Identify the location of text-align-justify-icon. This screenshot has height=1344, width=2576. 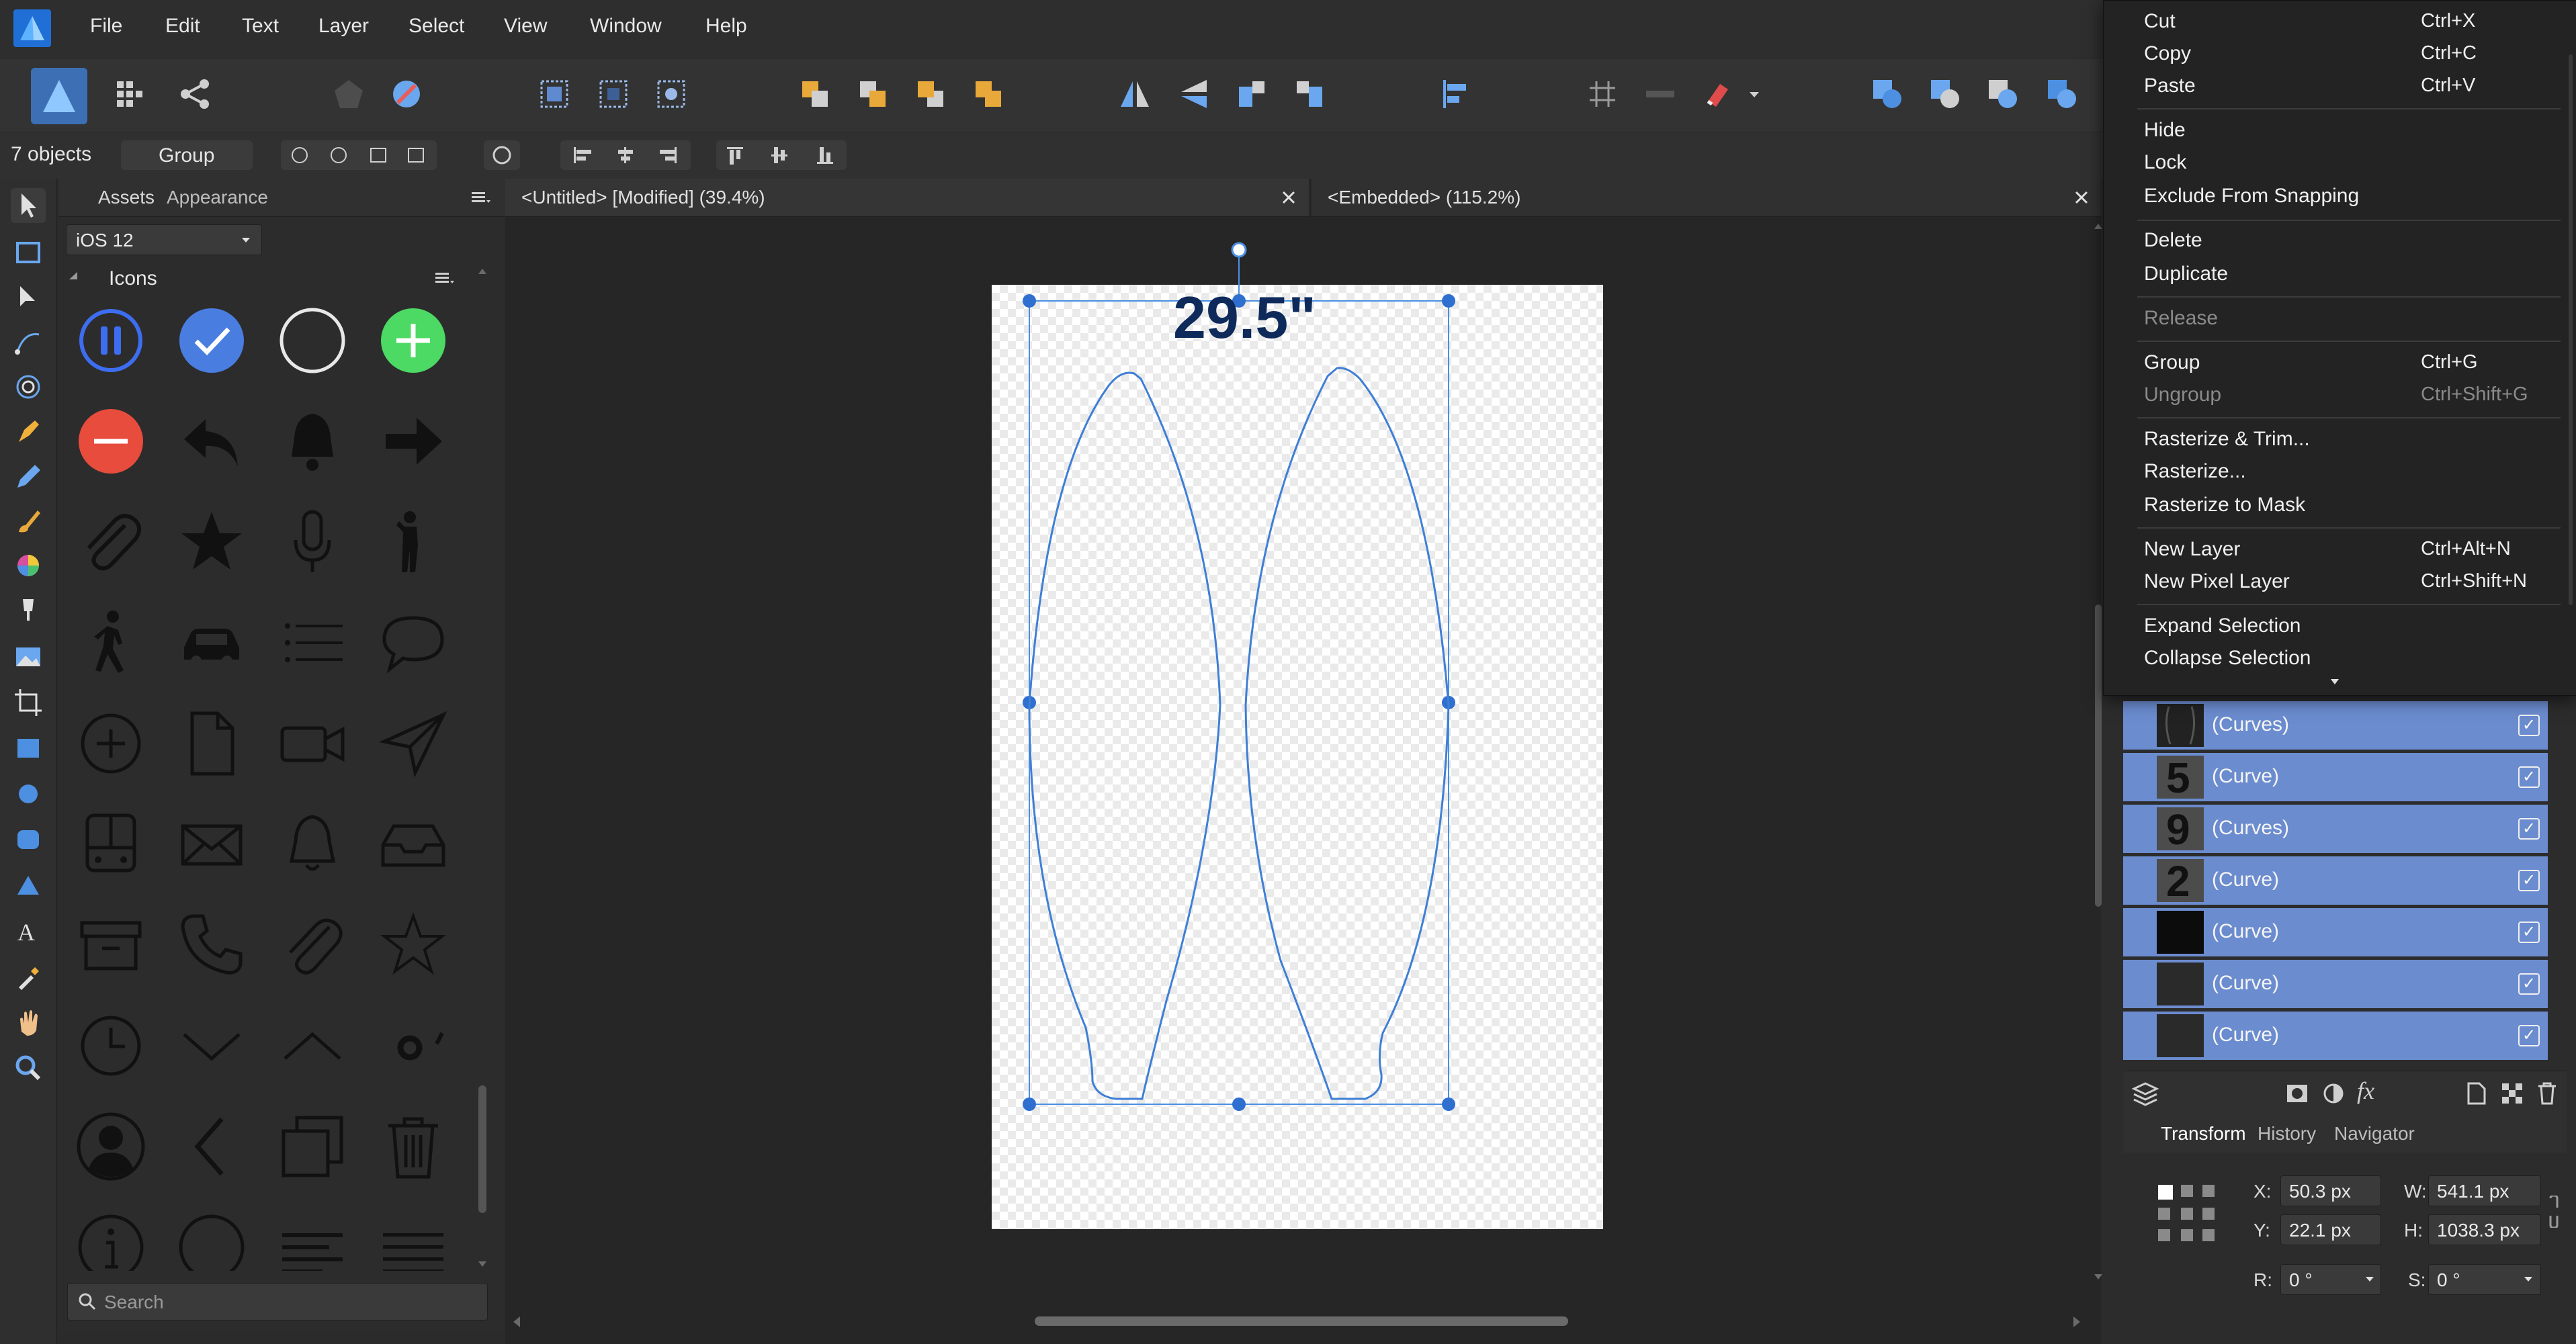
(413, 1241).